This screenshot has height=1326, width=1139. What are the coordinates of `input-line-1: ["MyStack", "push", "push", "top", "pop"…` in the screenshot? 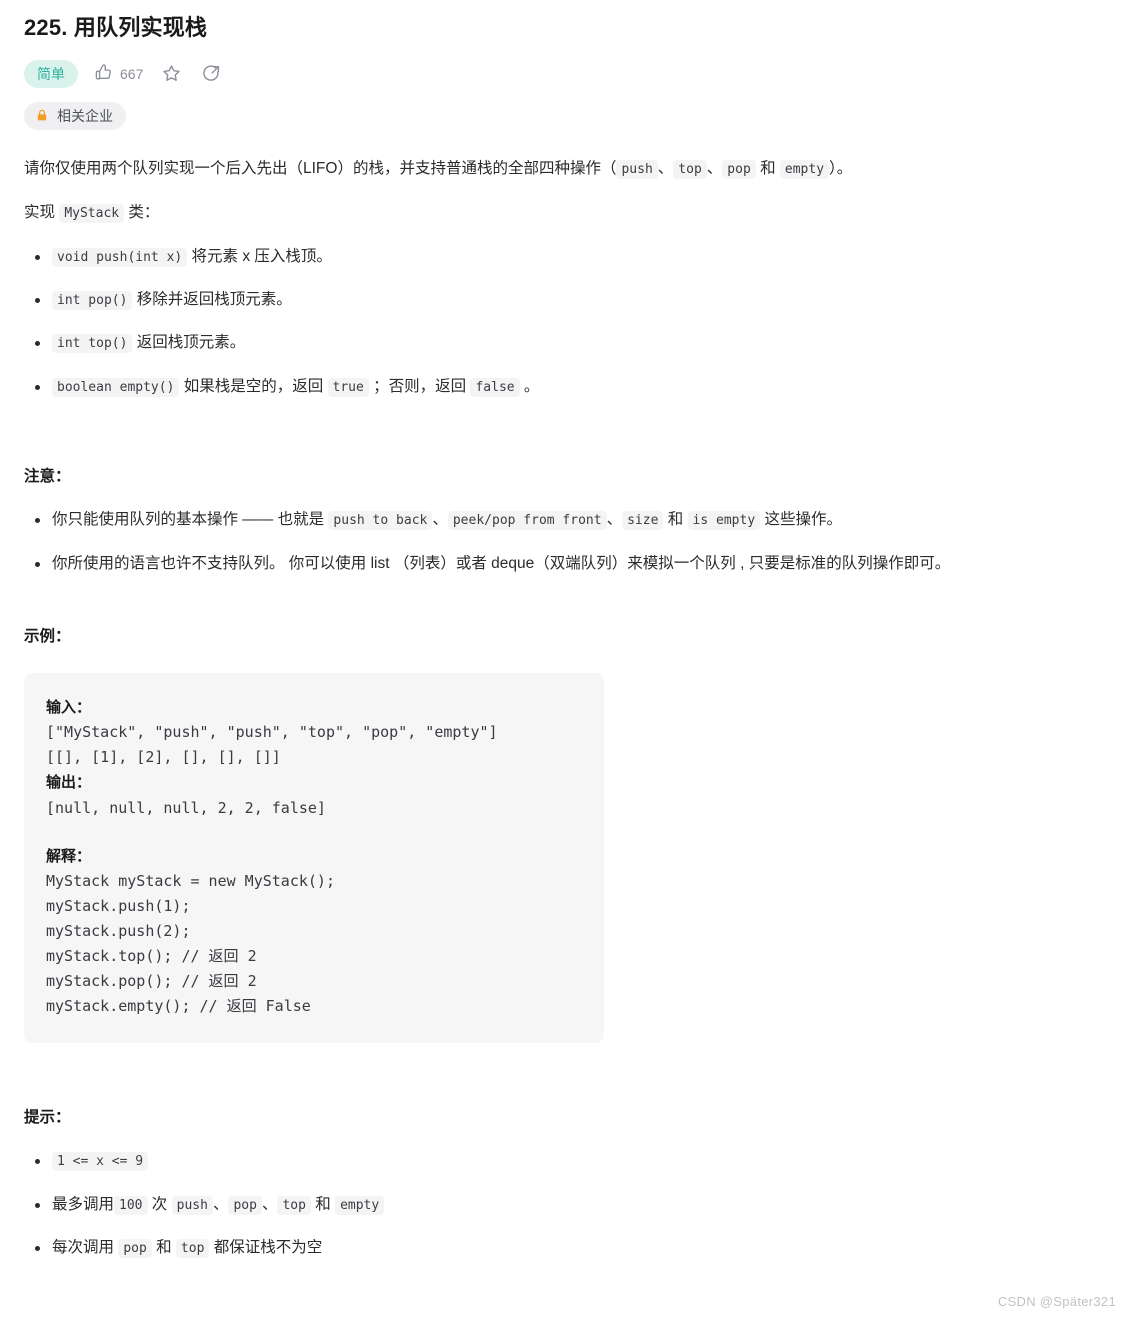 It's located at (272, 732).